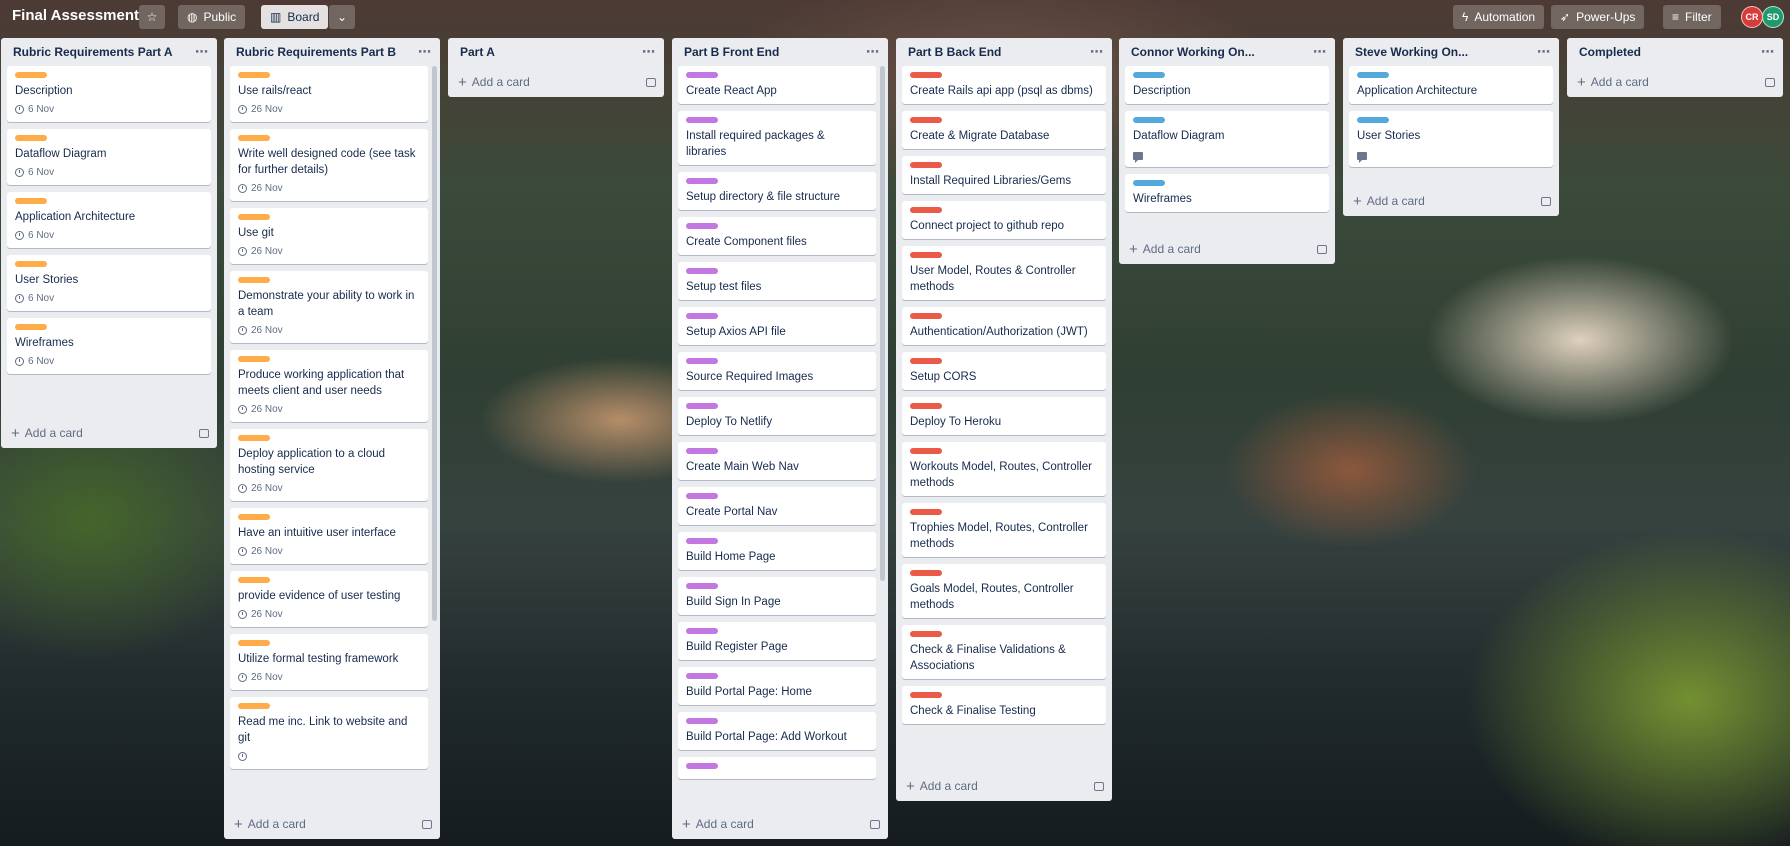 The image size is (1790, 846). Describe the element at coordinates (777, 461) in the screenshot. I see `card: Create Main Web Nav` at that location.